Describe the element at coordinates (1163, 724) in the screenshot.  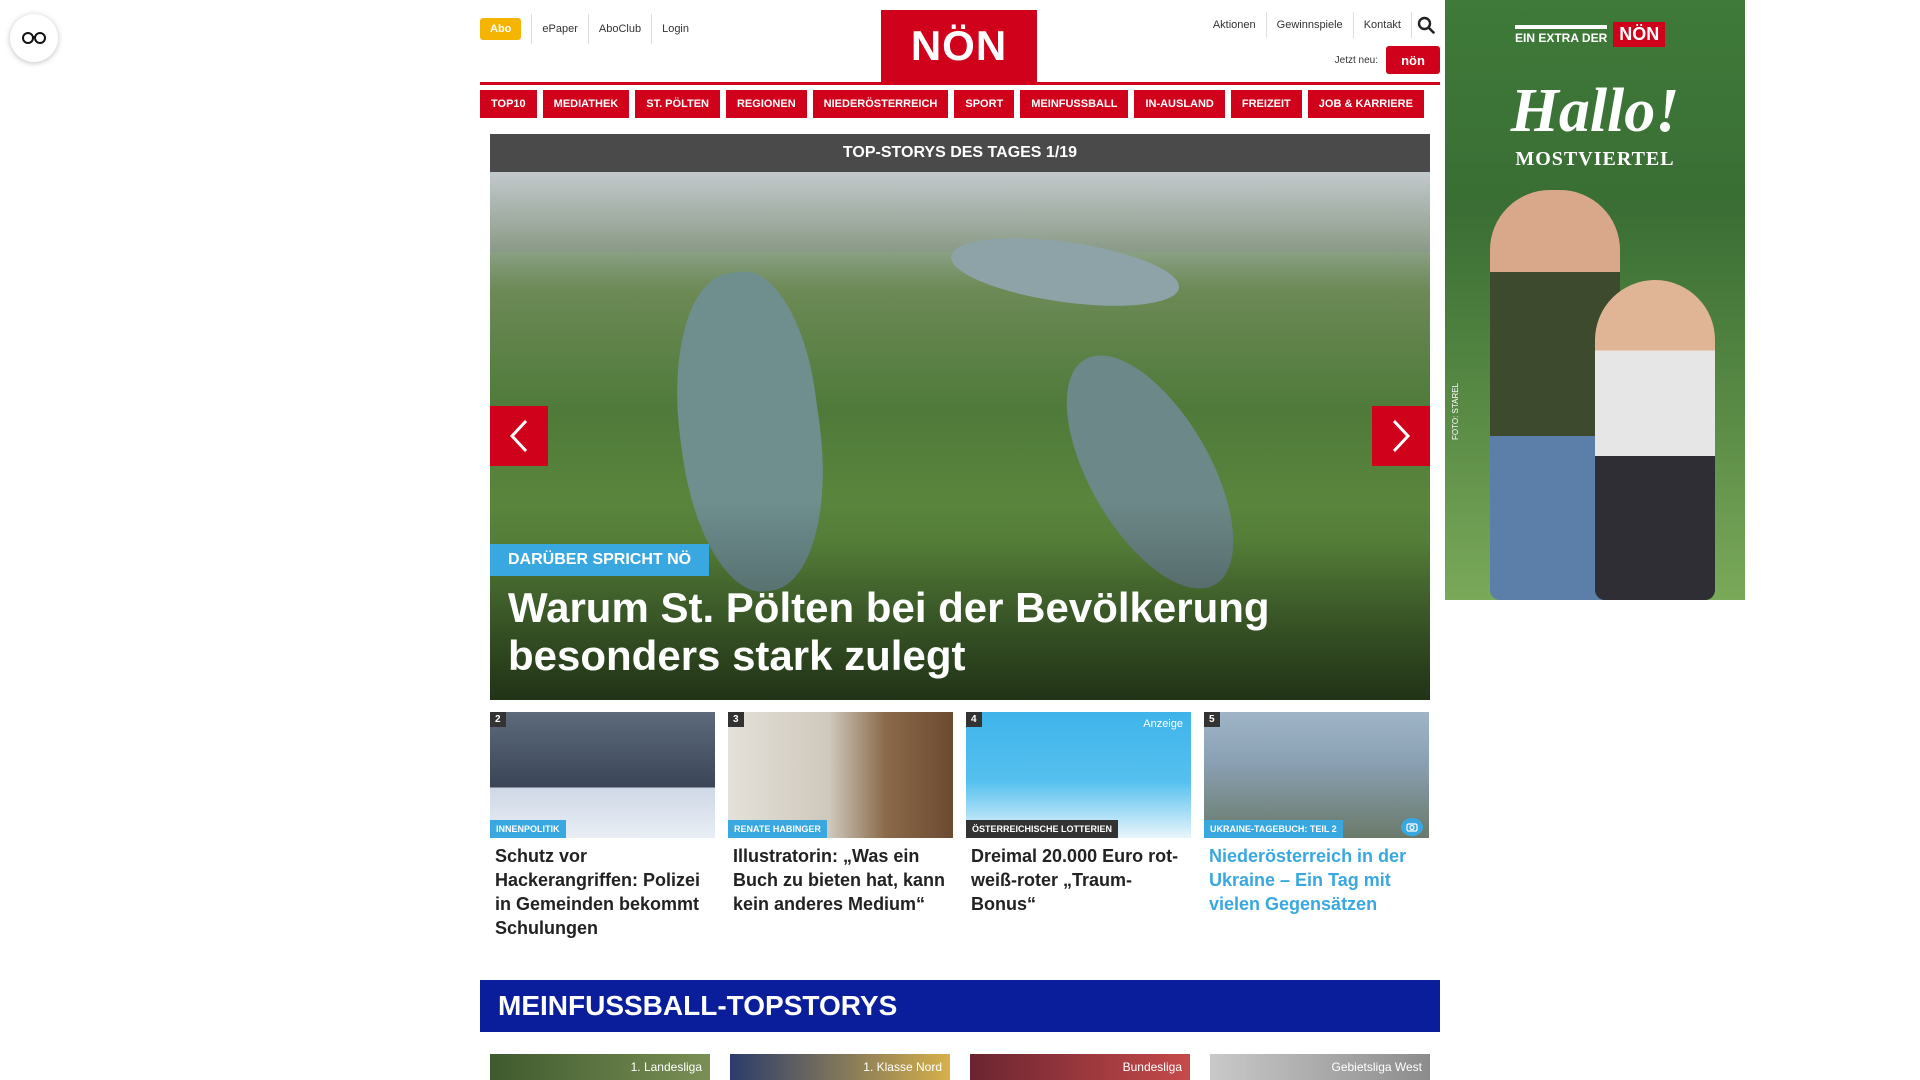
I see `ad-badge: Anzeige` at that location.